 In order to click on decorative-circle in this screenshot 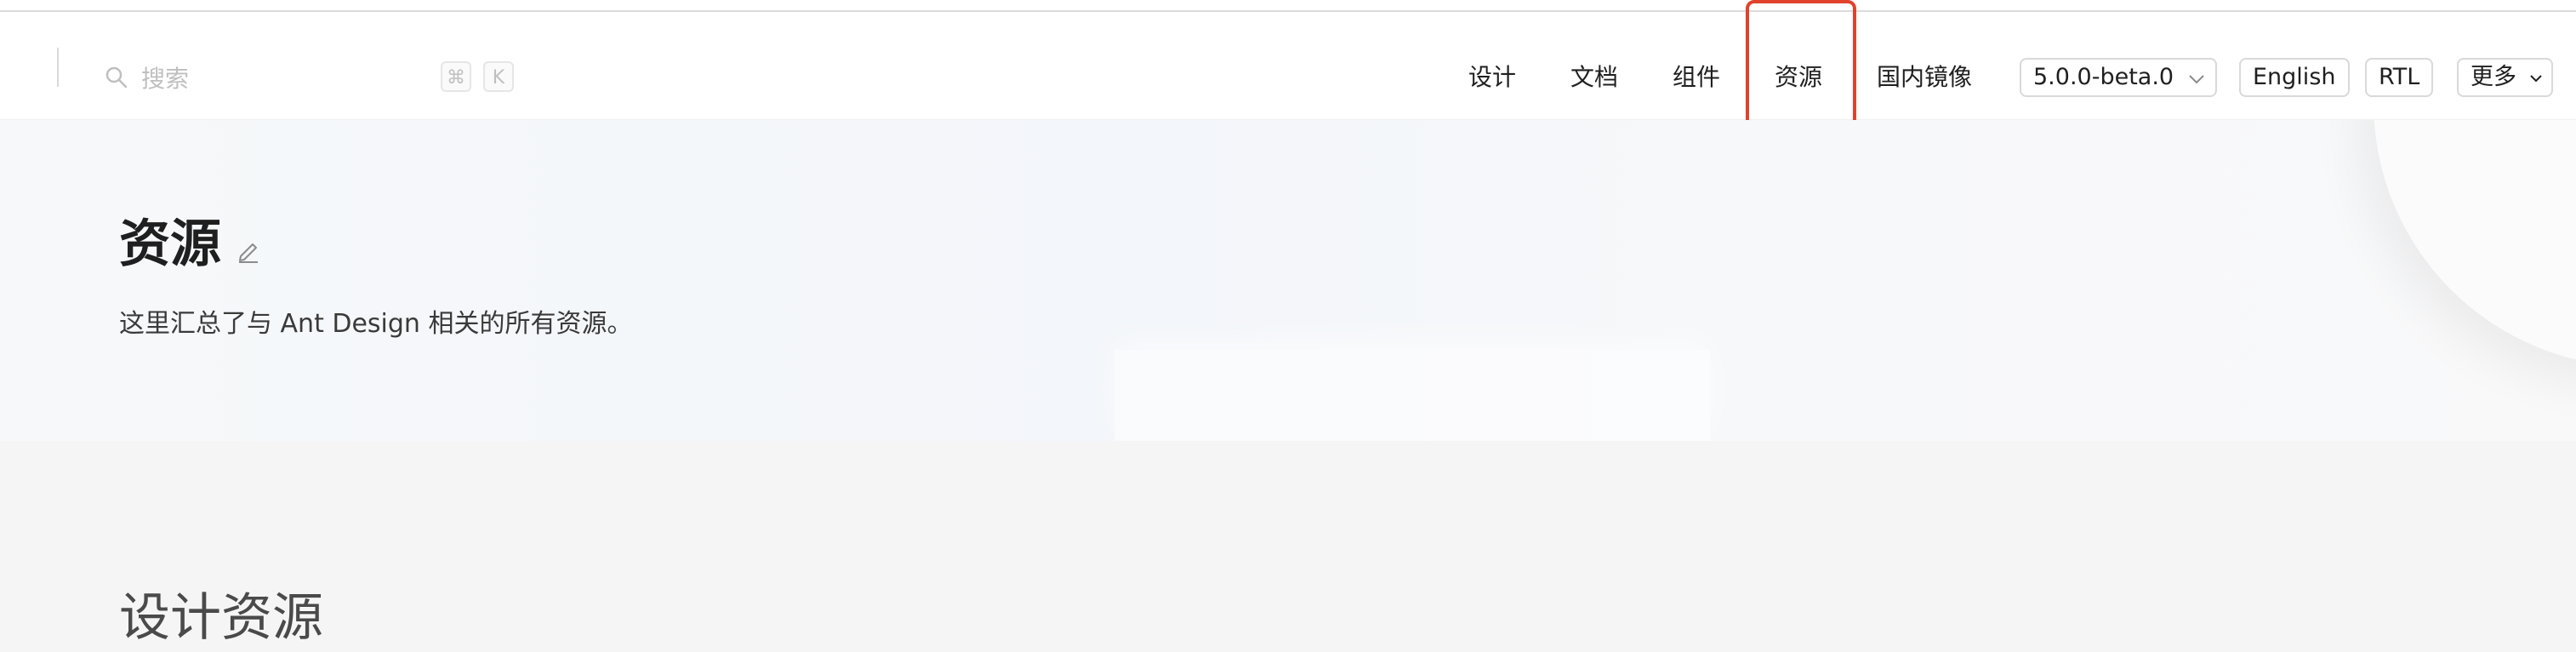, I will do `click(2475, 244)`.